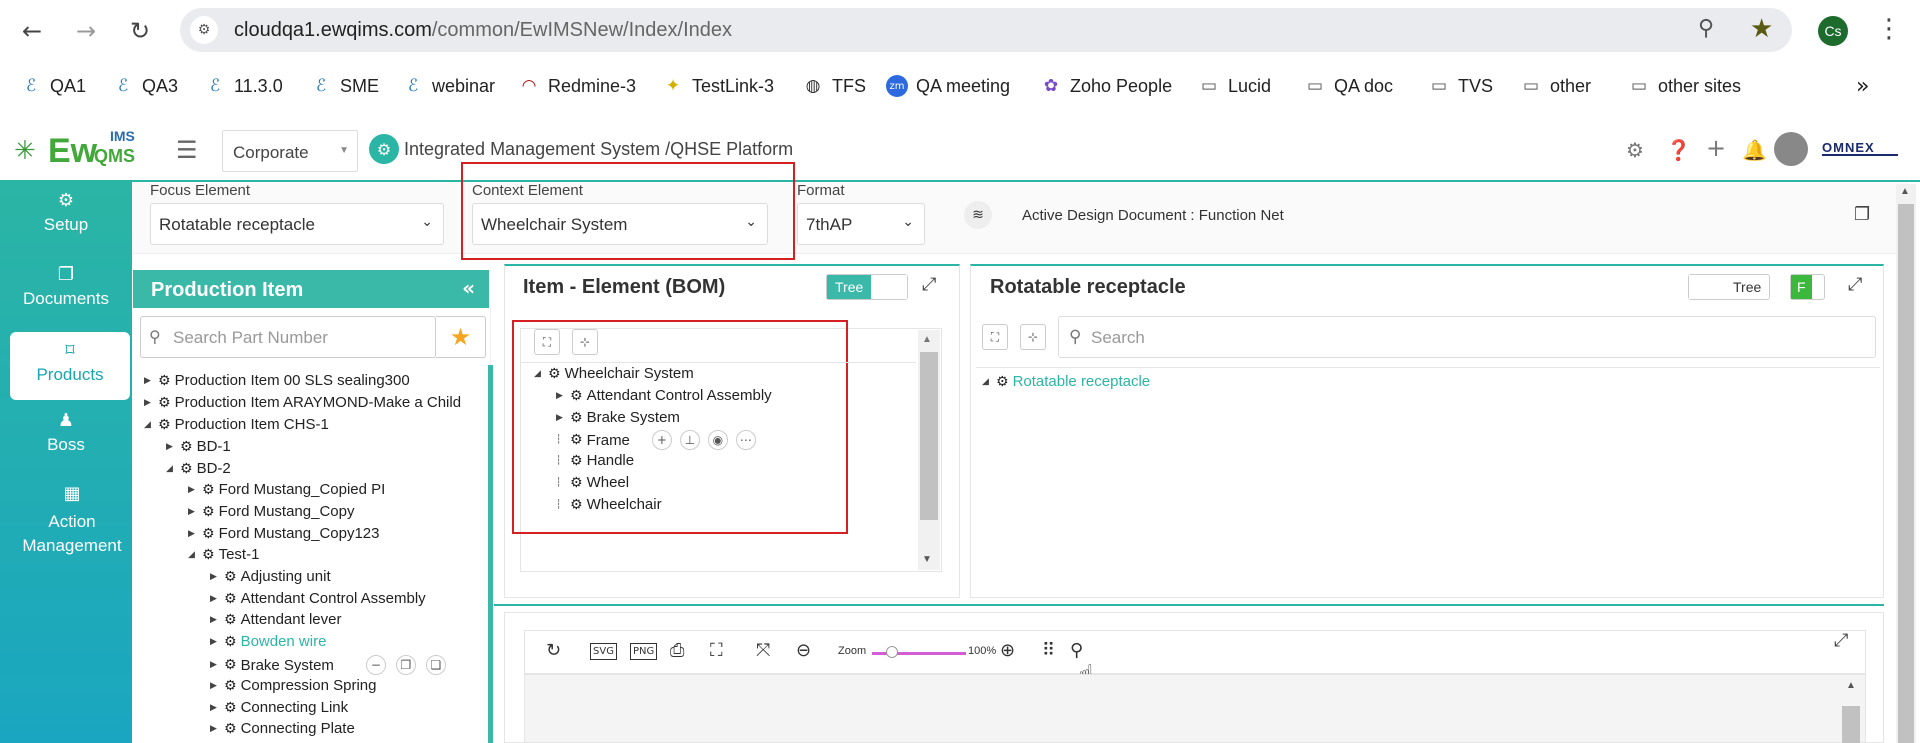  I want to click on list-item: ◢ ⚙ BD-2, so click(198, 468).